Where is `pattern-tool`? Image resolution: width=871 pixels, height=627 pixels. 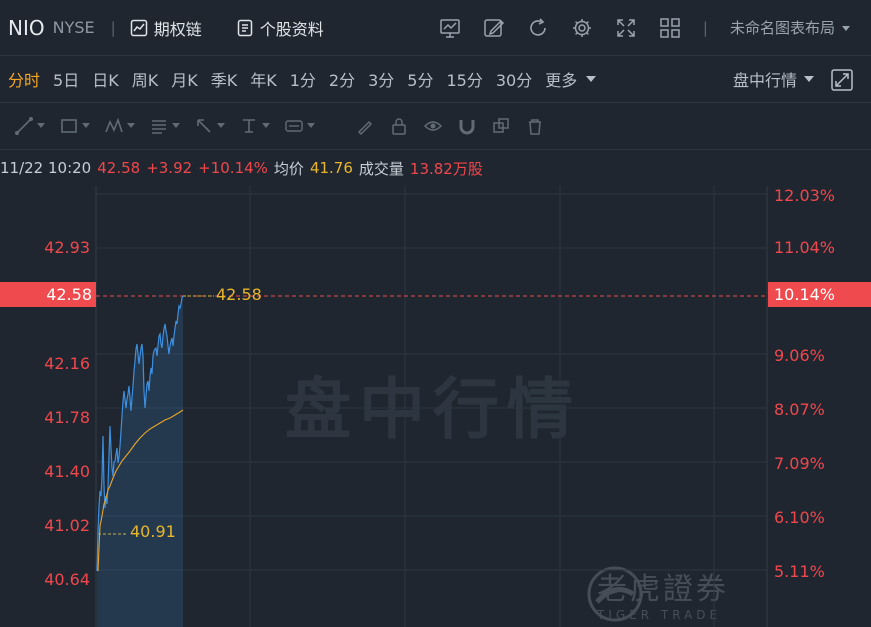
pattern-tool is located at coordinates (119, 126).